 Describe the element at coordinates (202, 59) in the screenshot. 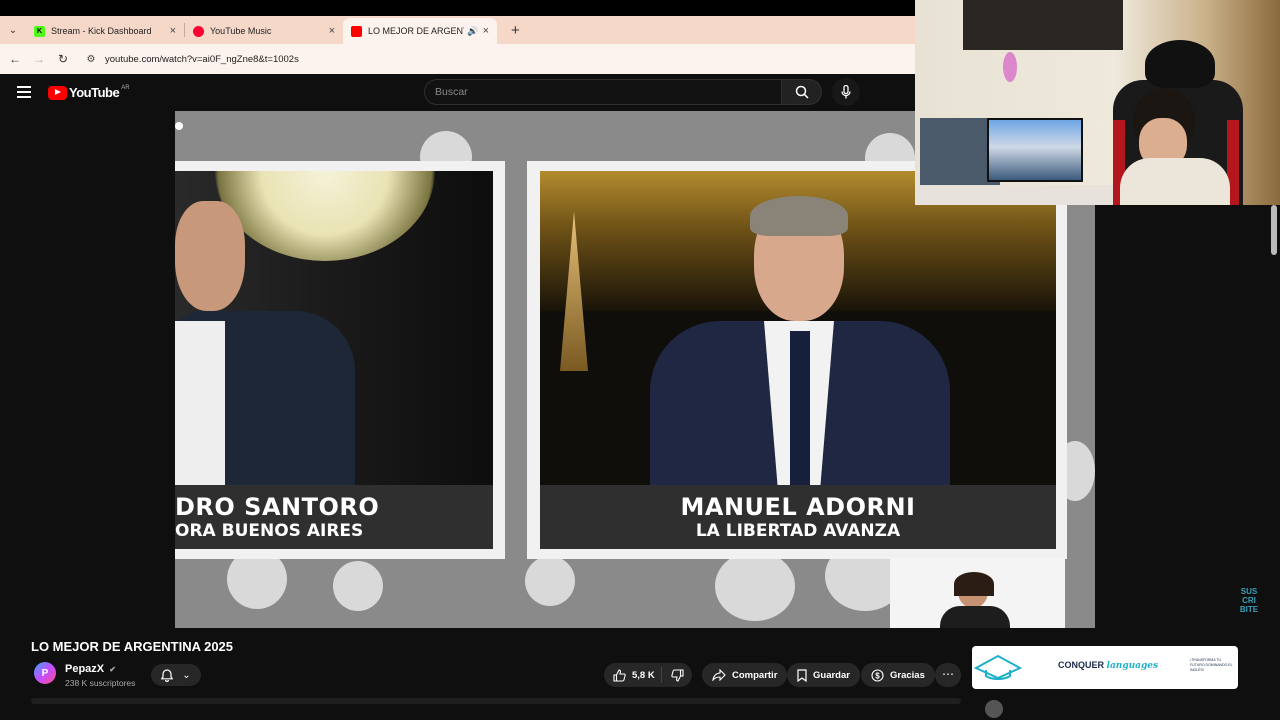

I see `url-text: youtube.com/watch?v=ai0F_ngZne8&t=1002s` at that location.